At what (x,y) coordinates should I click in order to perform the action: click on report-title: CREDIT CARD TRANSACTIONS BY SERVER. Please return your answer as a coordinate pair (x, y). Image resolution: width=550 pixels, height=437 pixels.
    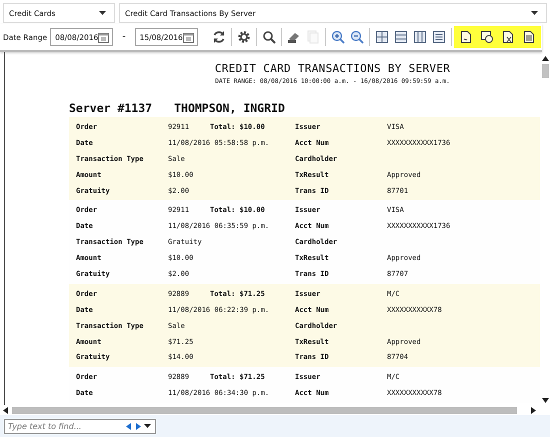
    Looking at the image, I should click on (333, 68).